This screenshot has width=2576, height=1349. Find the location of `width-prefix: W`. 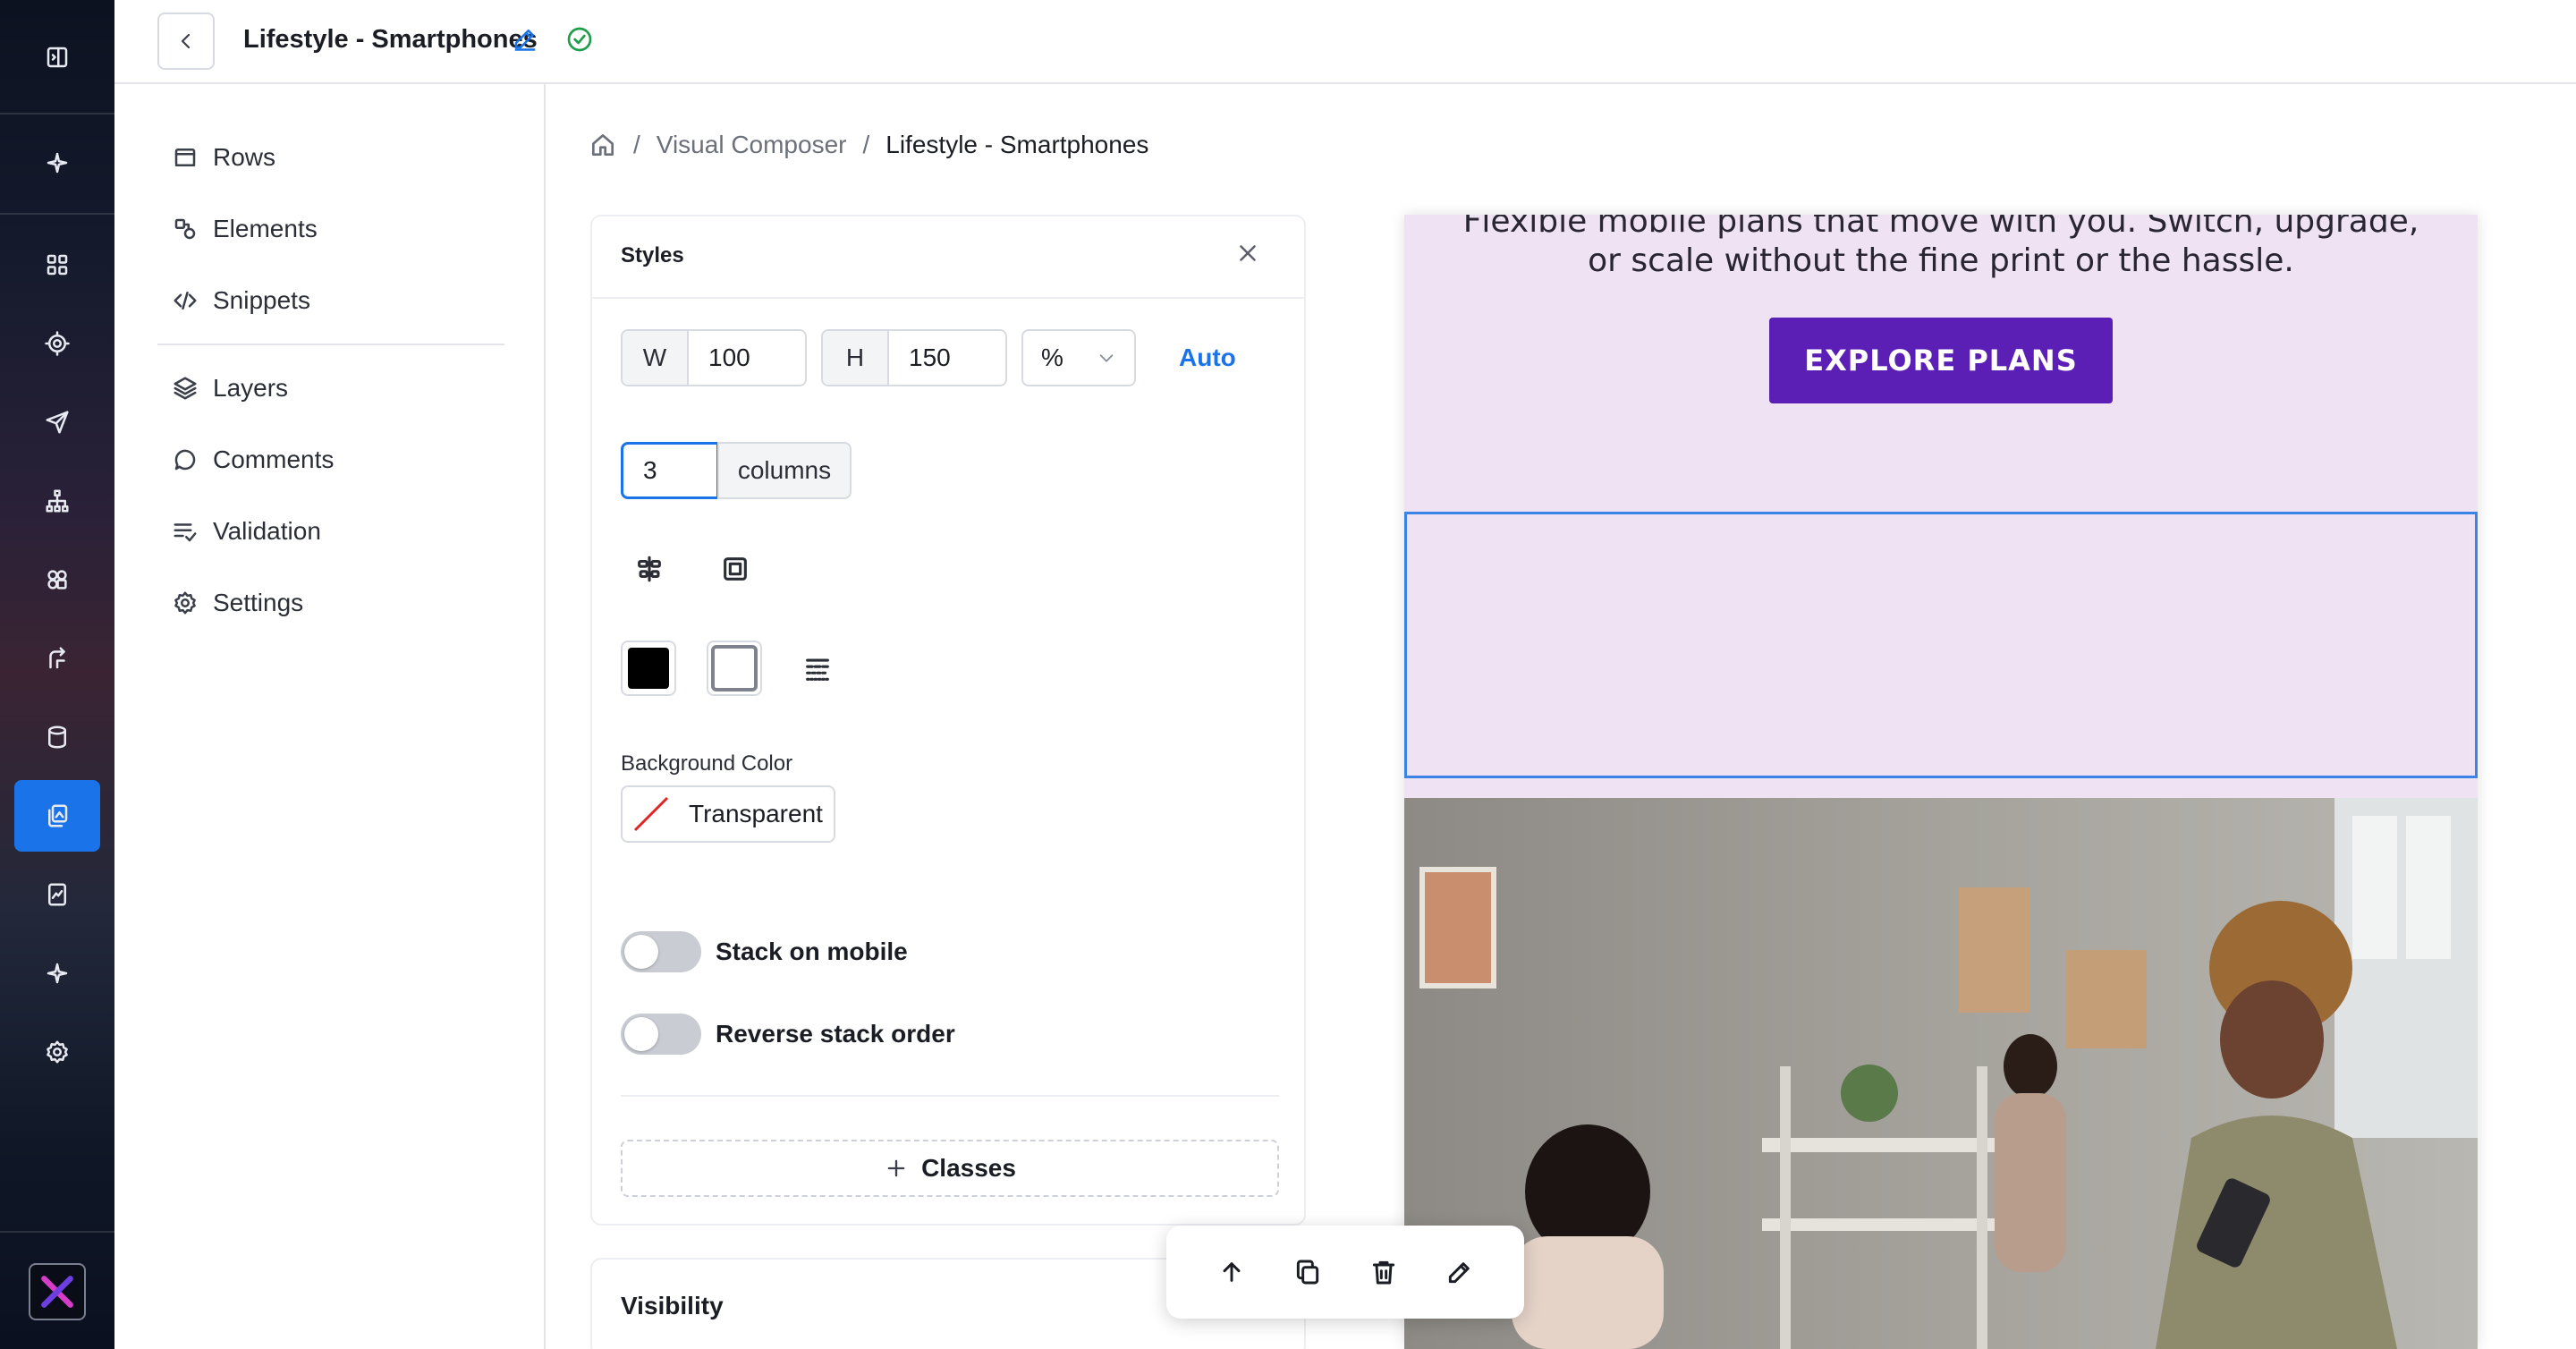

width-prefix: W is located at coordinates (656, 358).